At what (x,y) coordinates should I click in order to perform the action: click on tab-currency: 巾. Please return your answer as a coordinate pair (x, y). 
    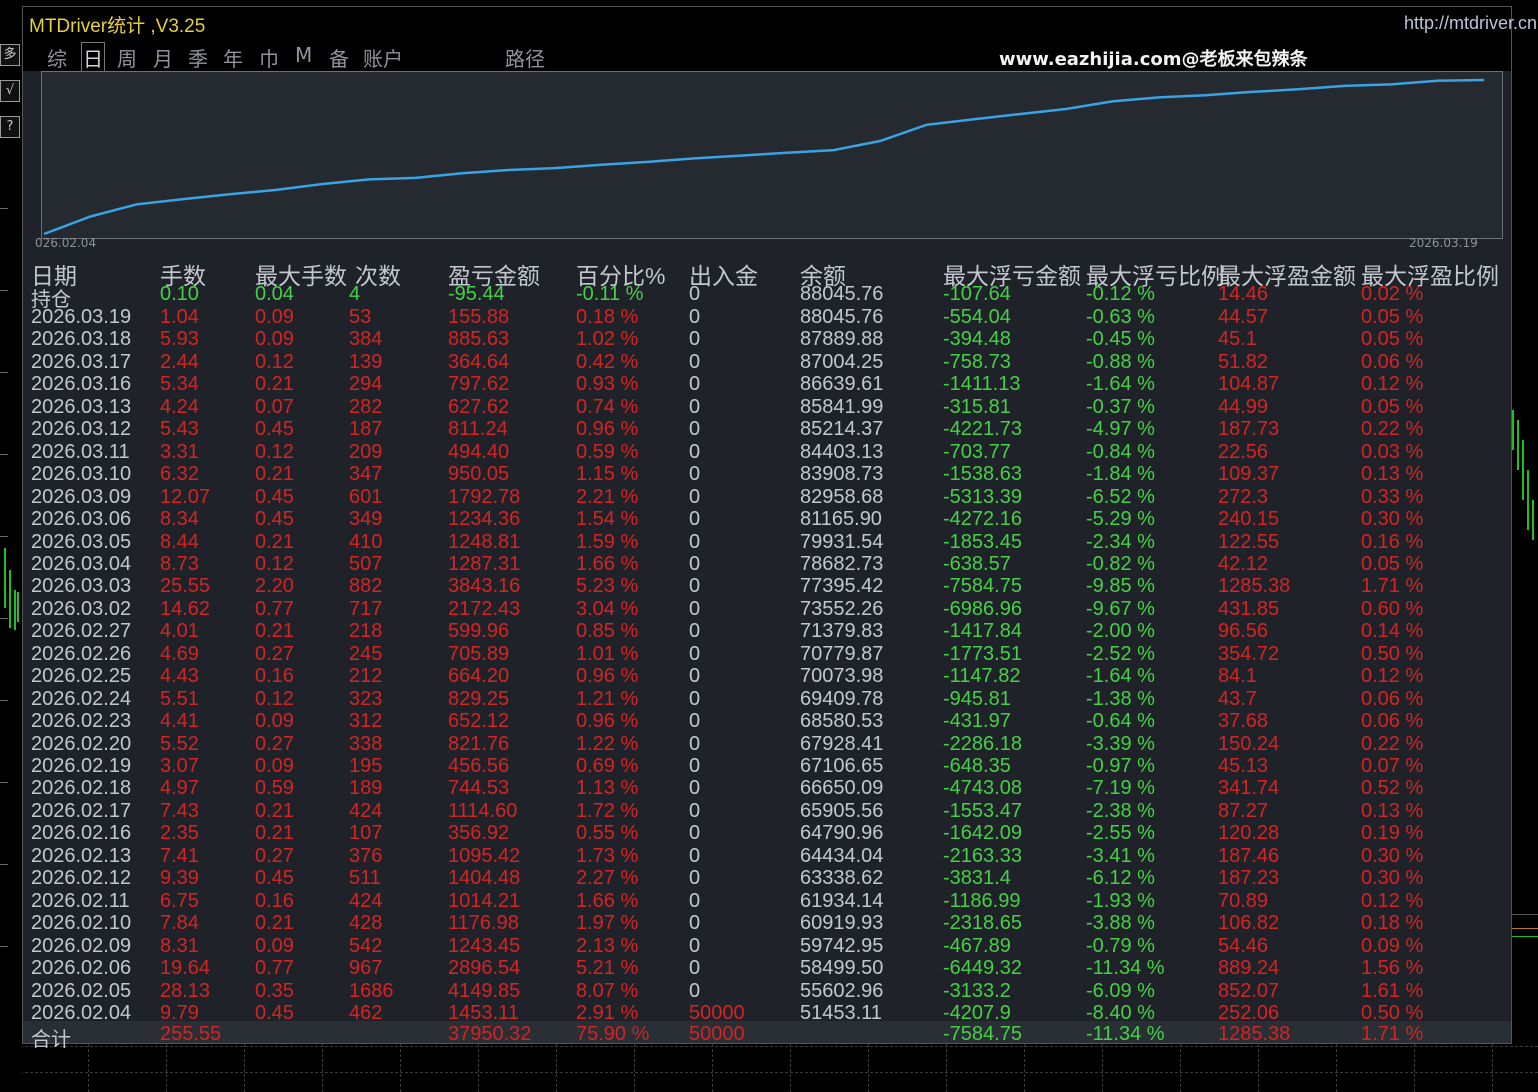
    Looking at the image, I should click on (269, 57).